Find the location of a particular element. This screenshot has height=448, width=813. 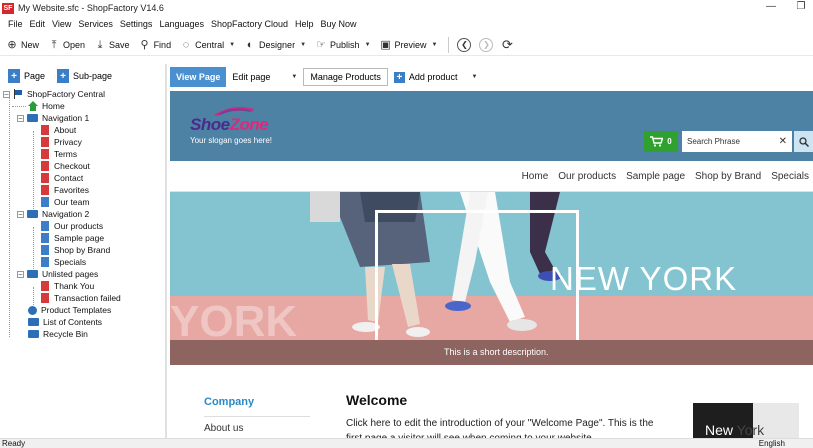

language-indicator: English is located at coordinates (772, 443).